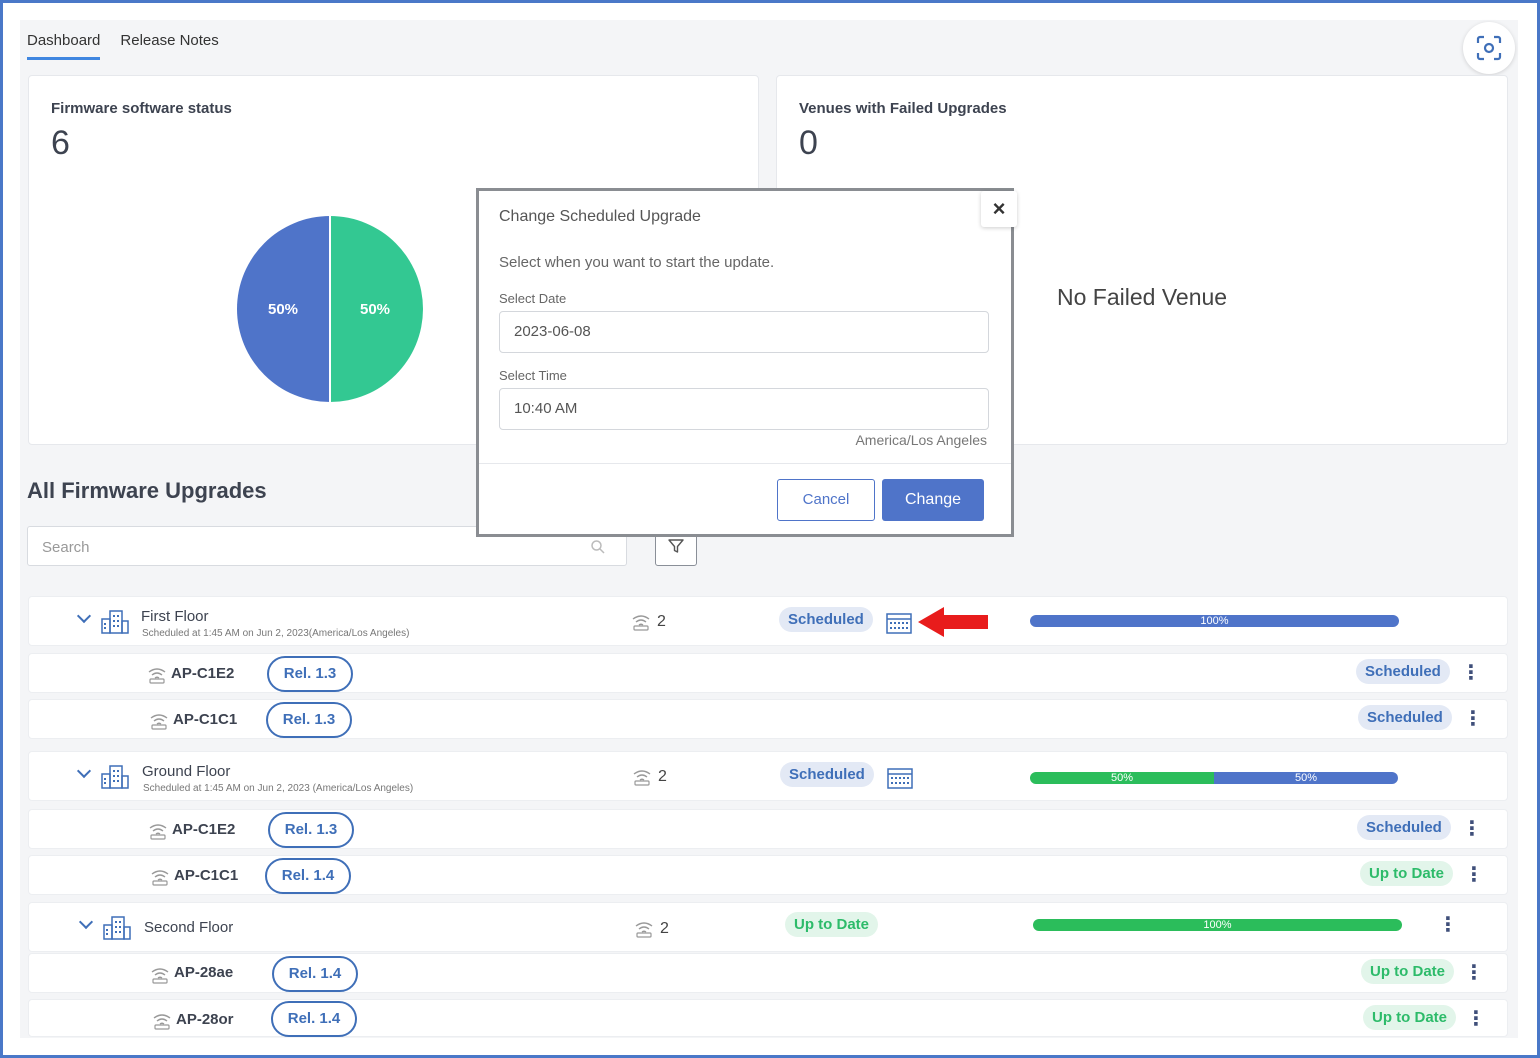  Describe the element at coordinates (808, 143) in the screenshot. I see `failed-count: 0` at that location.